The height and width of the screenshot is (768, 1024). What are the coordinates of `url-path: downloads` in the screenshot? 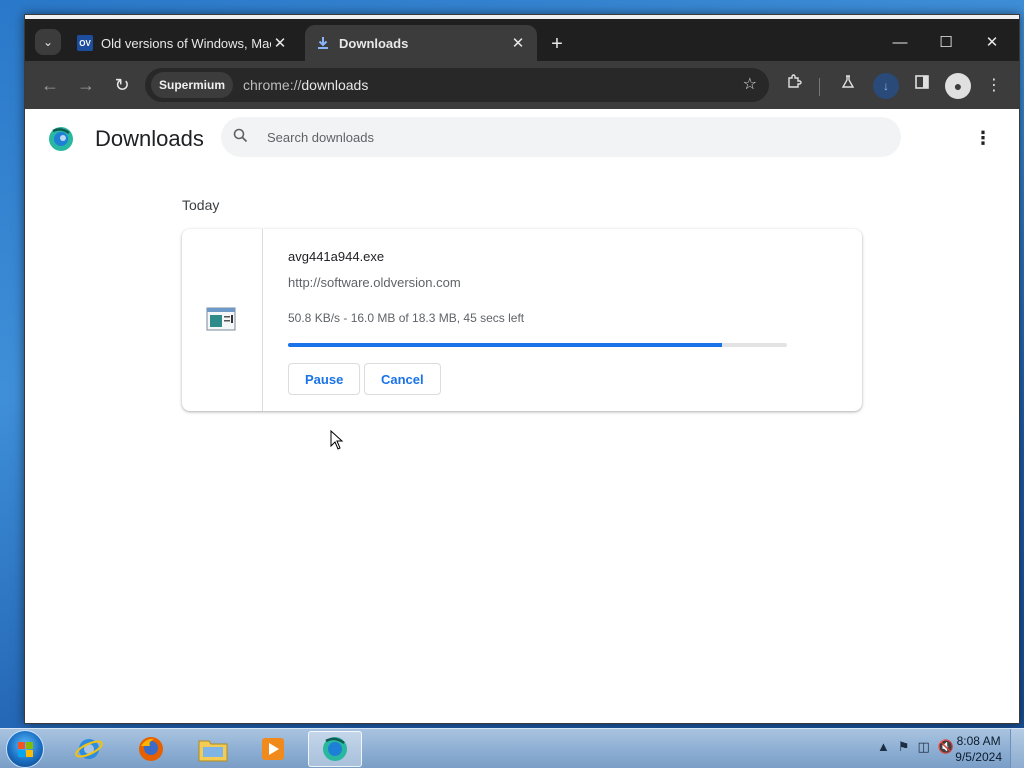 It's located at (335, 85).